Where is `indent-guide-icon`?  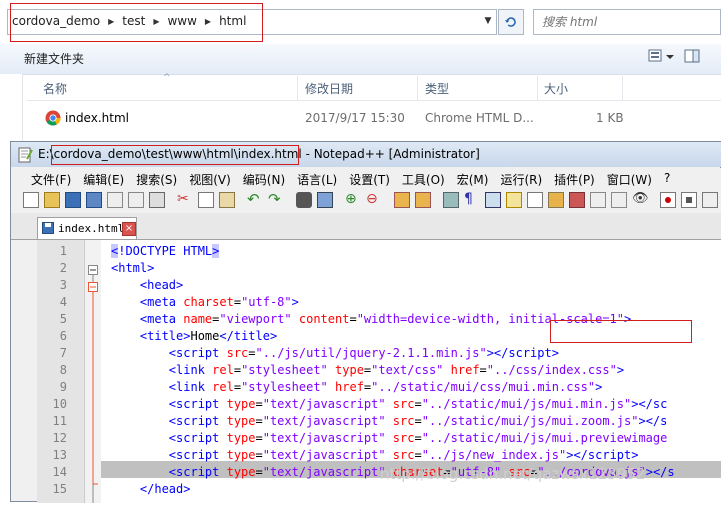 indent-guide-icon is located at coordinates (493, 200).